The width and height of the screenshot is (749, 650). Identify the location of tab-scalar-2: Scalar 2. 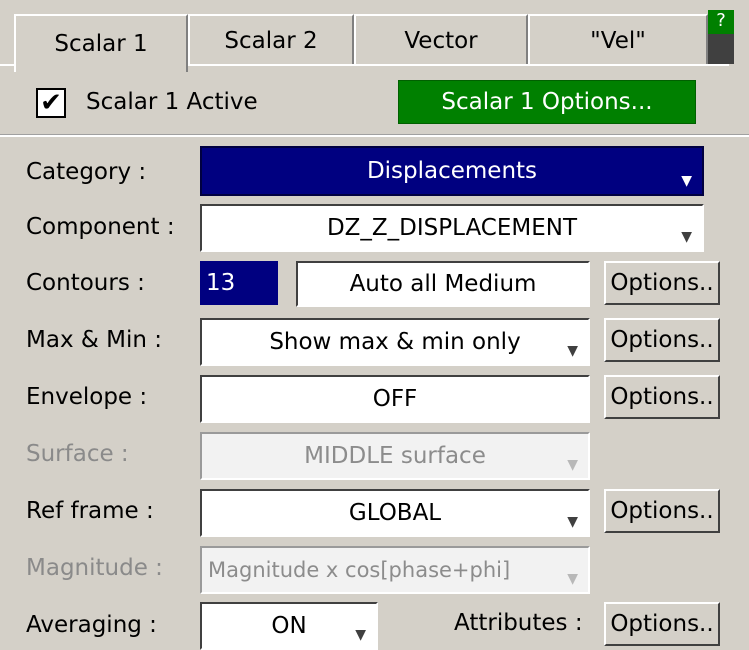
(271, 40).